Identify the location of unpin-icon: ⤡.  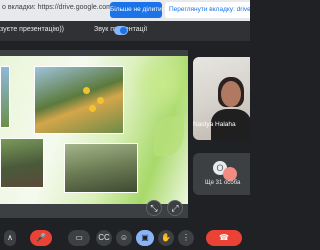
(154, 208).